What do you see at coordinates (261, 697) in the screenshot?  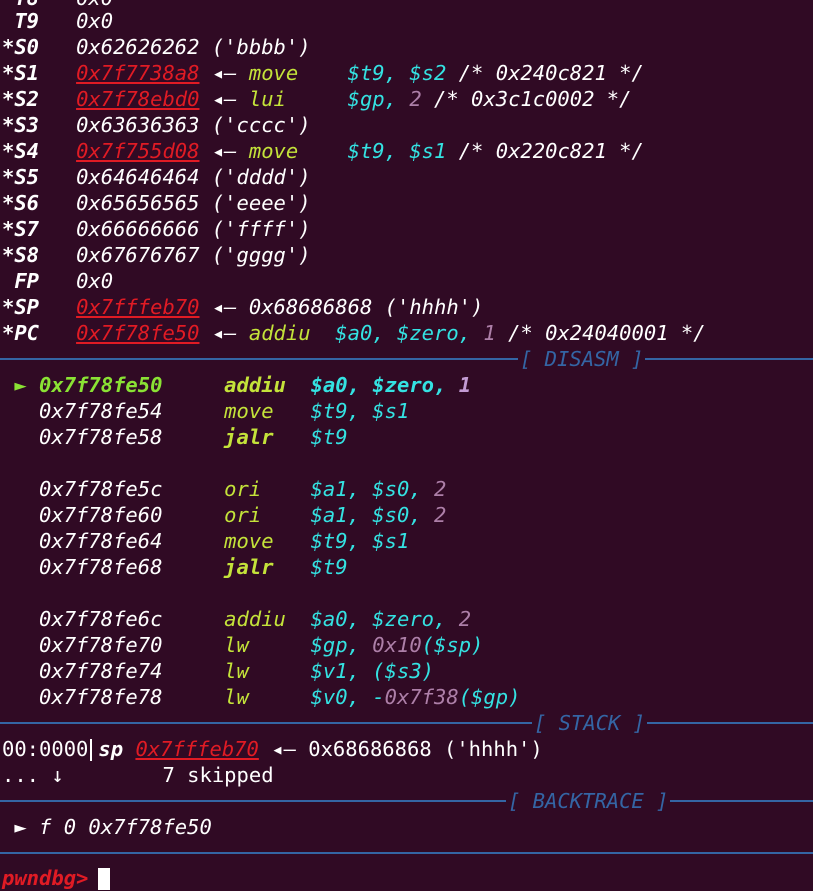 I see `disasm-row: 0x7f78fe78 lw $v0, -0x7f38($gp)` at bounding box center [261, 697].